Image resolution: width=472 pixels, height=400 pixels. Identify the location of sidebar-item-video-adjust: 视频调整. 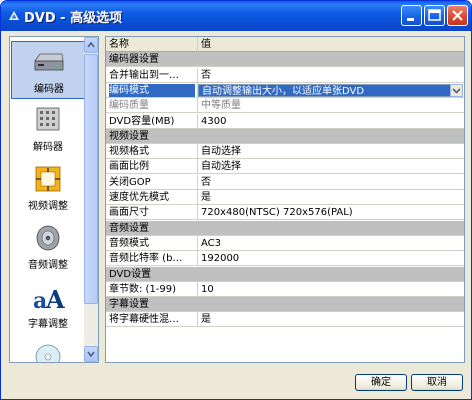
(48, 188).